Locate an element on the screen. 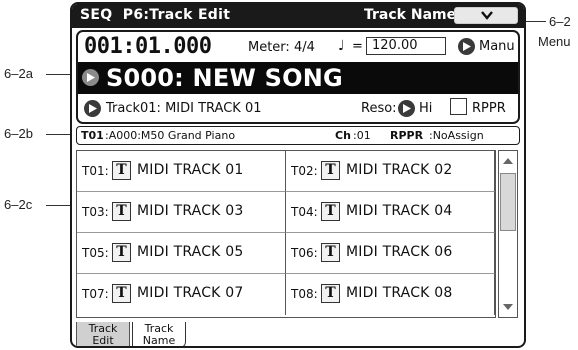 The image size is (578, 350). track-cell: T07: T MIDI TRACK 07 is located at coordinates (181, 294).